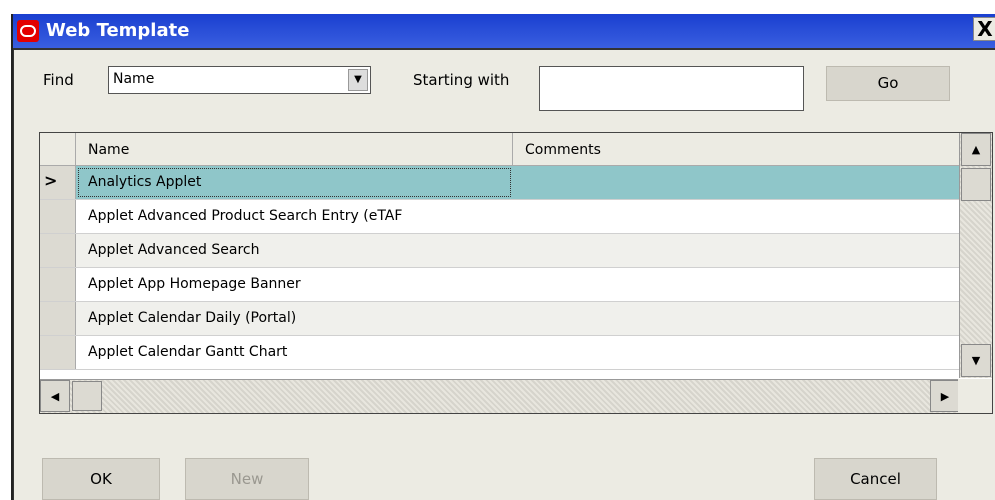 The width and height of the screenshot is (995, 500). I want to click on ok-button: OK, so click(101, 479).